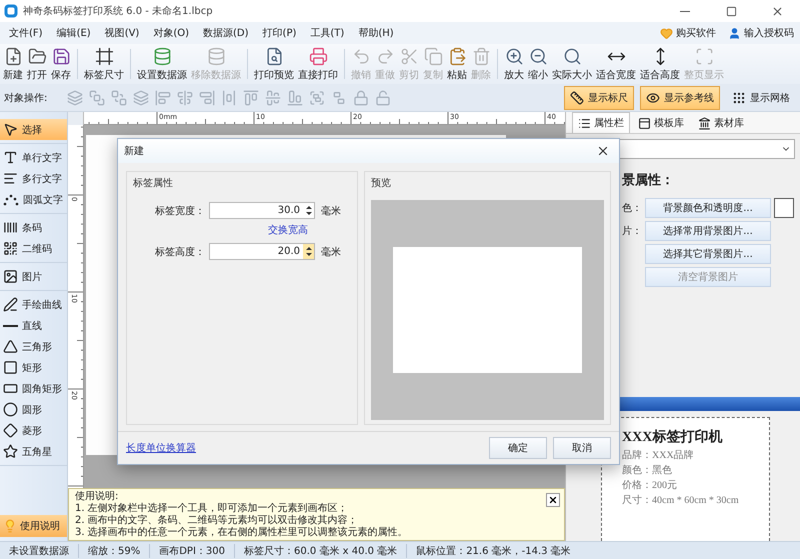 The height and width of the screenshot is (559, 800). What do you see at coordinates (33, 451) in the screenshot?
I see `tool-item: 五角星` at bounding box center [33, 451].